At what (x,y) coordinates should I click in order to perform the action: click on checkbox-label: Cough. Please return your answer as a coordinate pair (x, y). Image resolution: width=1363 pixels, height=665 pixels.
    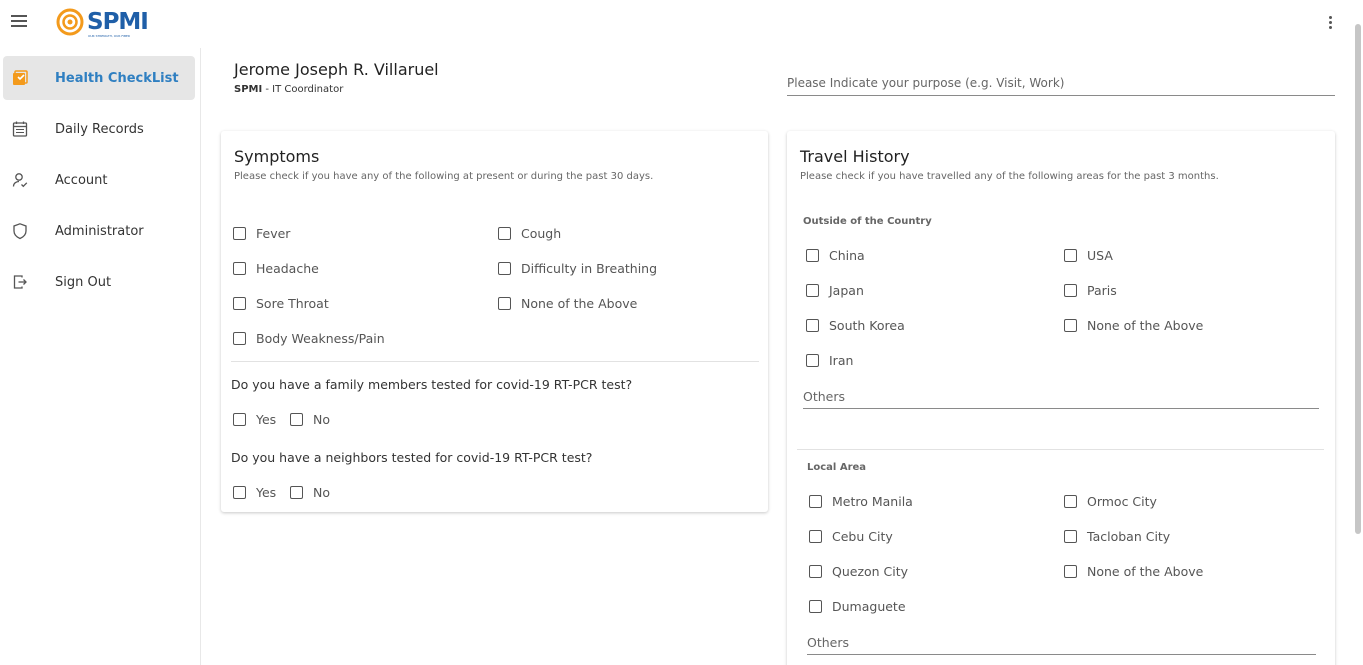
    Looking at the image, I should click on (541, 233).